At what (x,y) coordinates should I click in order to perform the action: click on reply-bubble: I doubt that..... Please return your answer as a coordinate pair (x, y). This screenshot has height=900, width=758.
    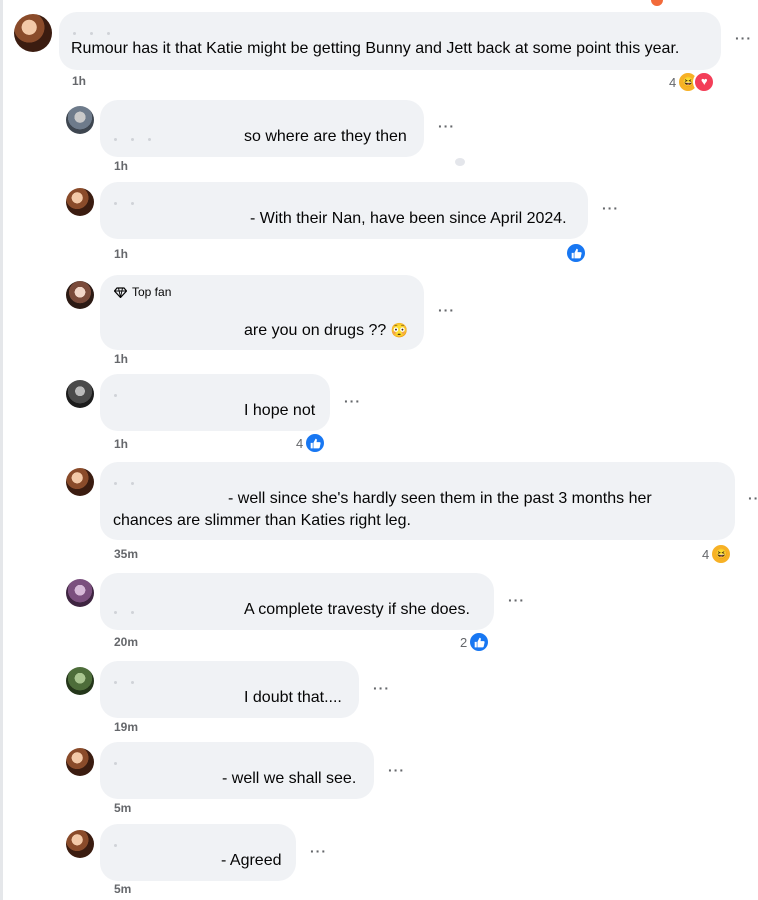
    Looking at the image, I should click on (229, 689).